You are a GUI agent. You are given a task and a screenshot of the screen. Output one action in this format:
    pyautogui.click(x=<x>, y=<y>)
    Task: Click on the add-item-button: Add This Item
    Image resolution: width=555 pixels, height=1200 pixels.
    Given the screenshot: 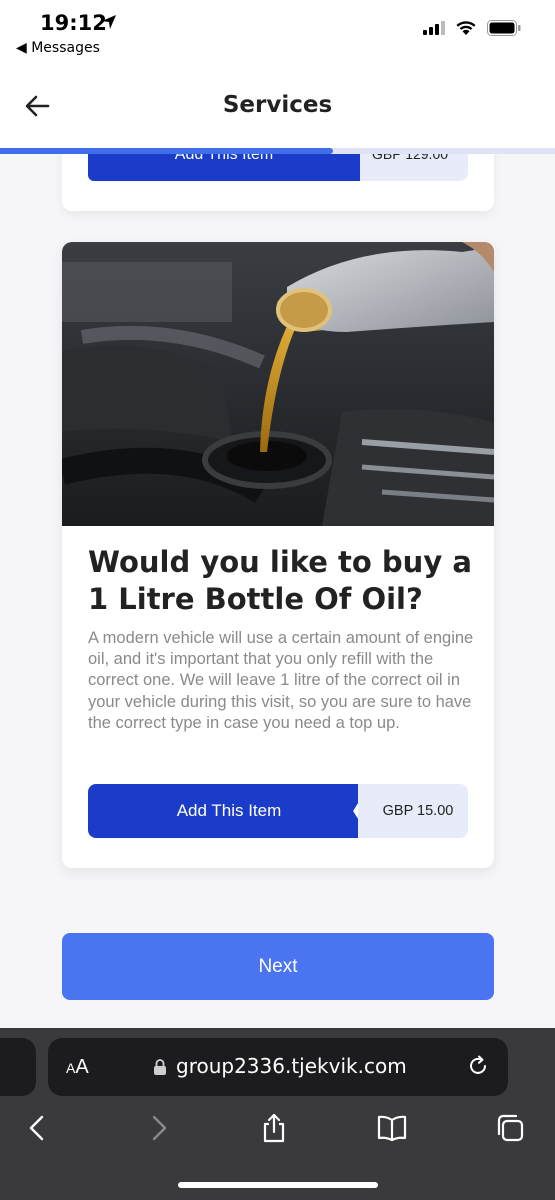 What is the action you would take?
    pyautogui.click(x=229, y=811)
    